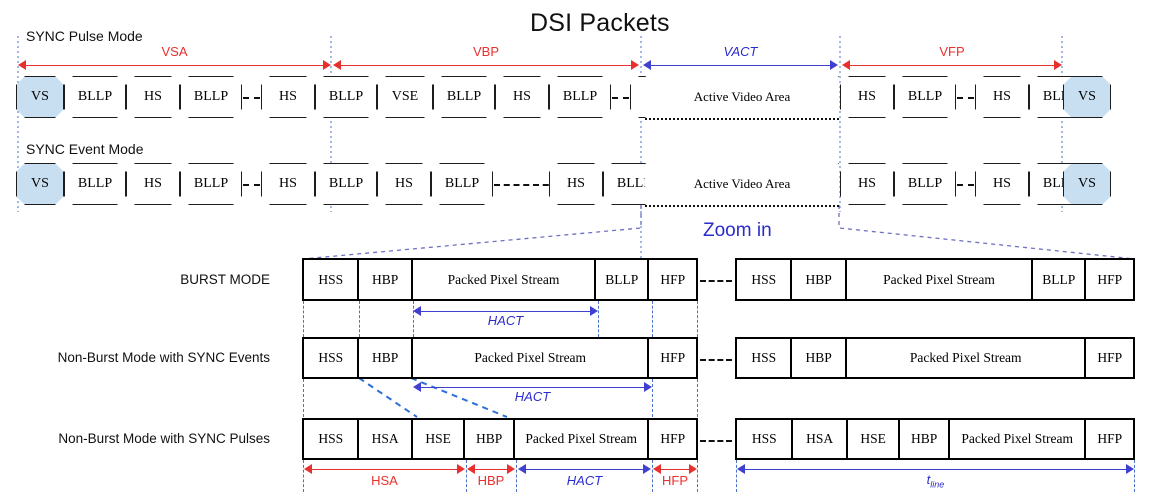 The height and width of the screenshot is (500, 1157). I want to click on nonburst-events-right-group: HSS HBP Packed Pixel Stream HFP, so click(935, 358).